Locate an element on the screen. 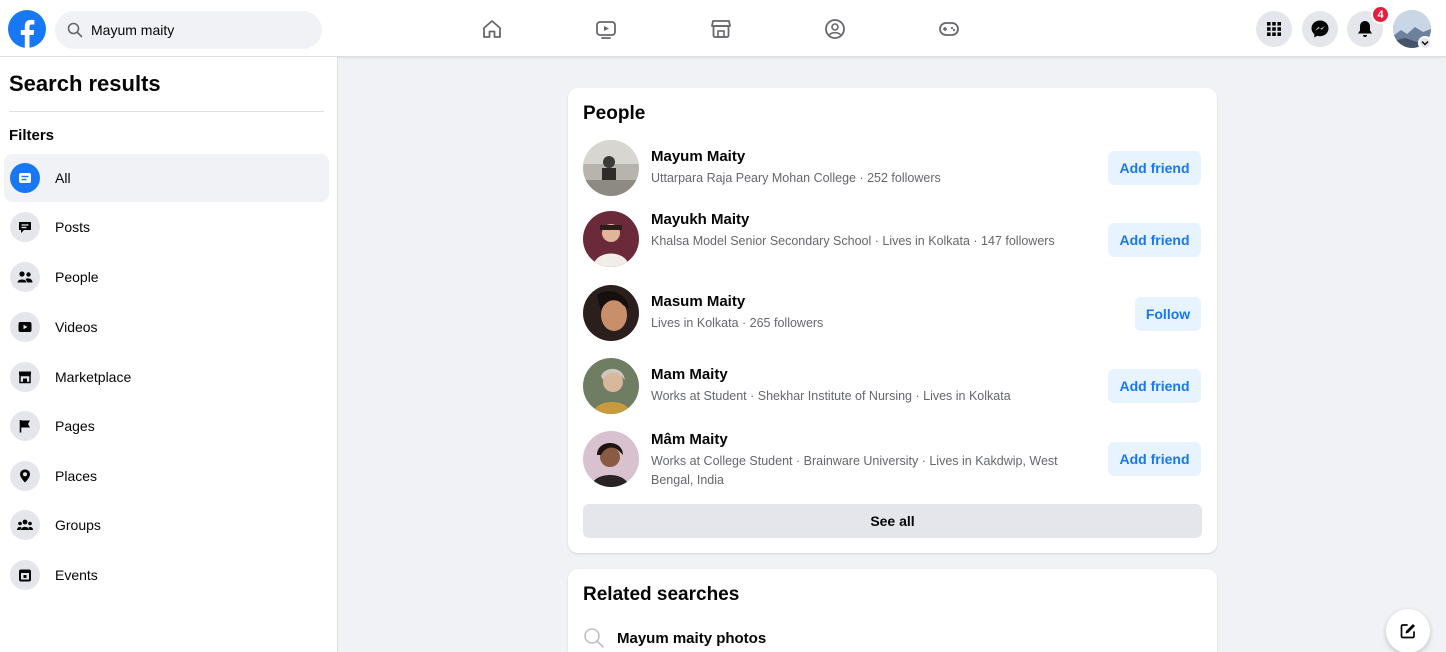  filter-groups: Groups is located at coordinates (166, 525).